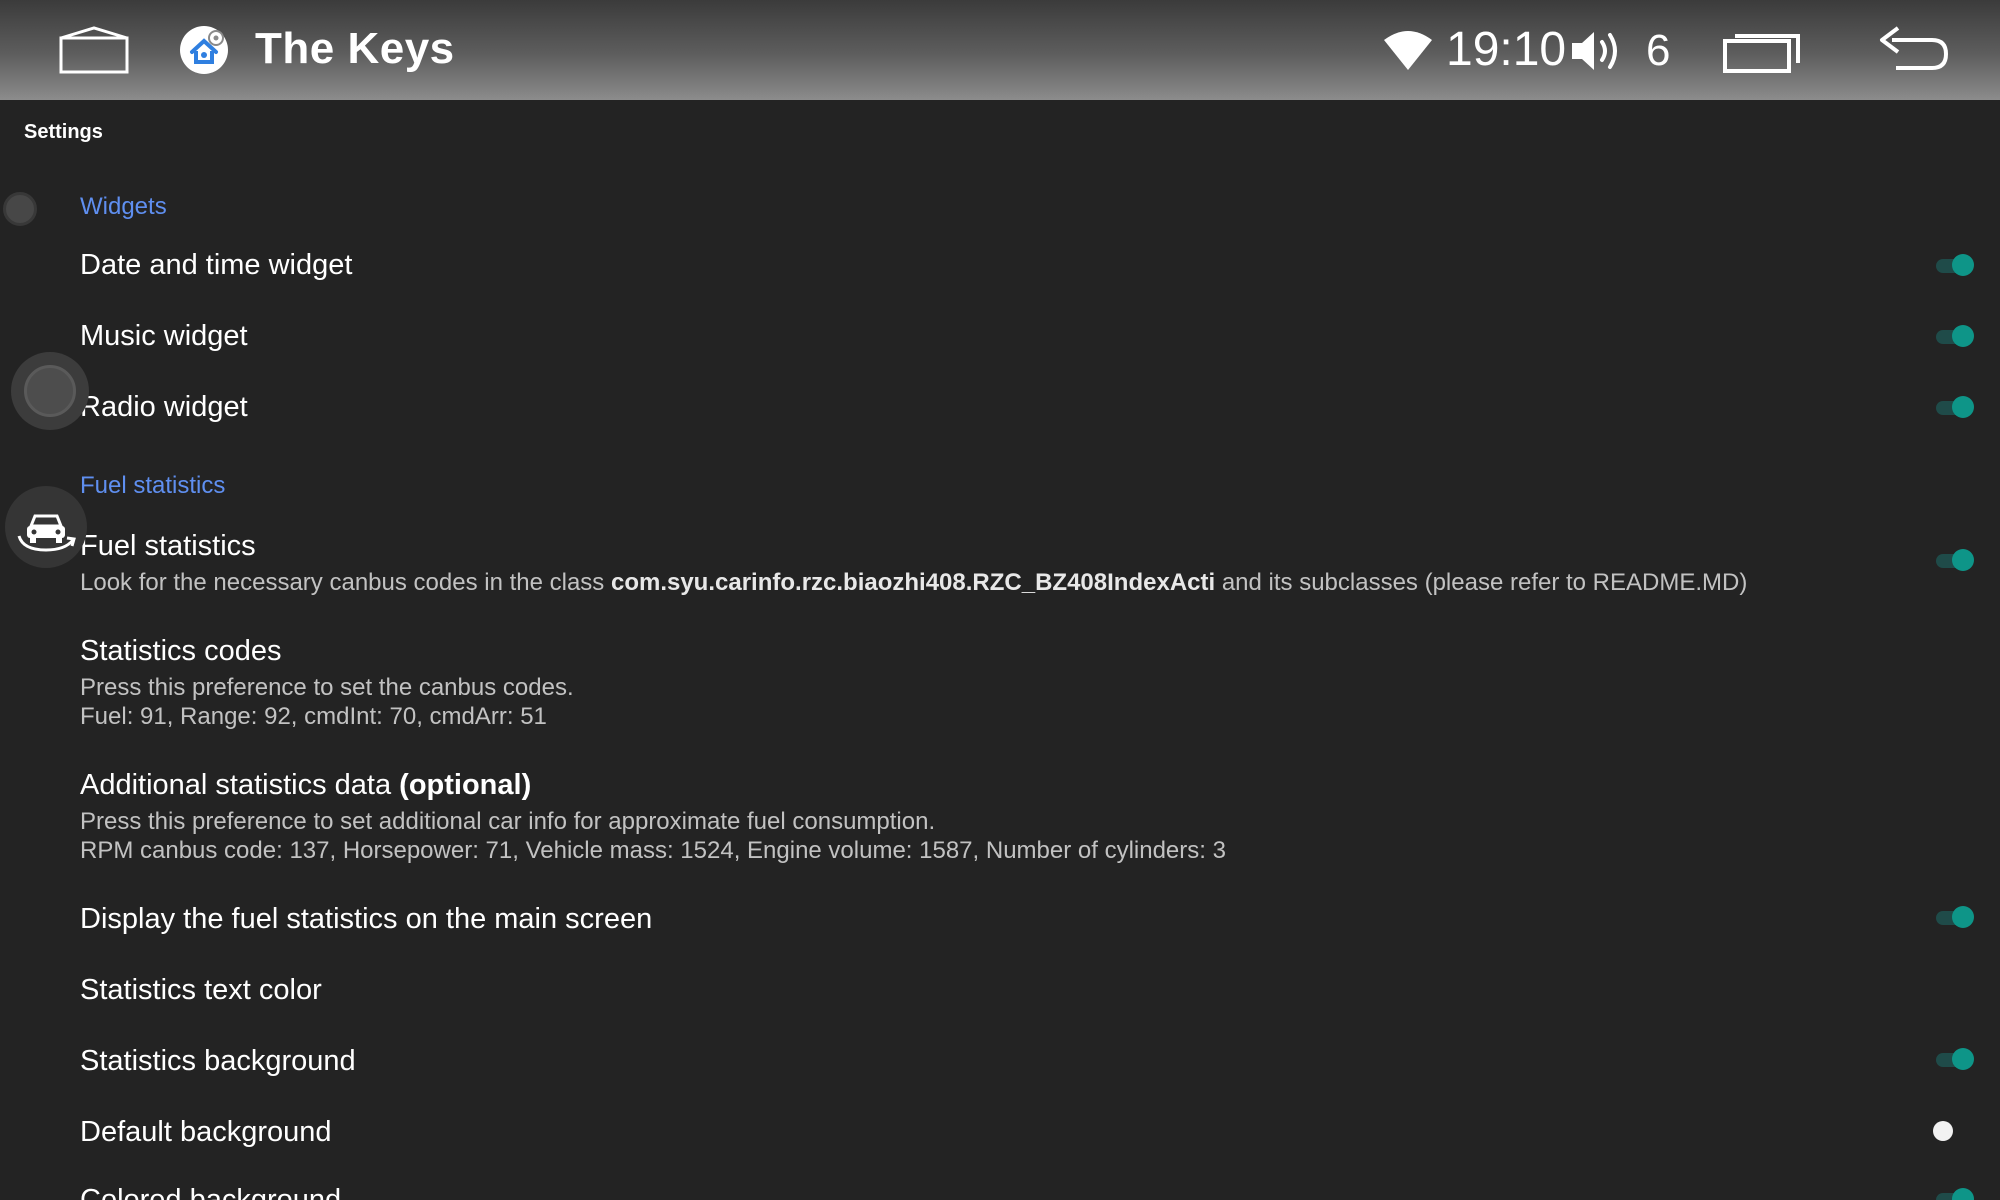 The image size is (2000, 1200). Describe the element at coordinates (1943, 1131) in the screenshot. I see `default-background-radio` at that location.